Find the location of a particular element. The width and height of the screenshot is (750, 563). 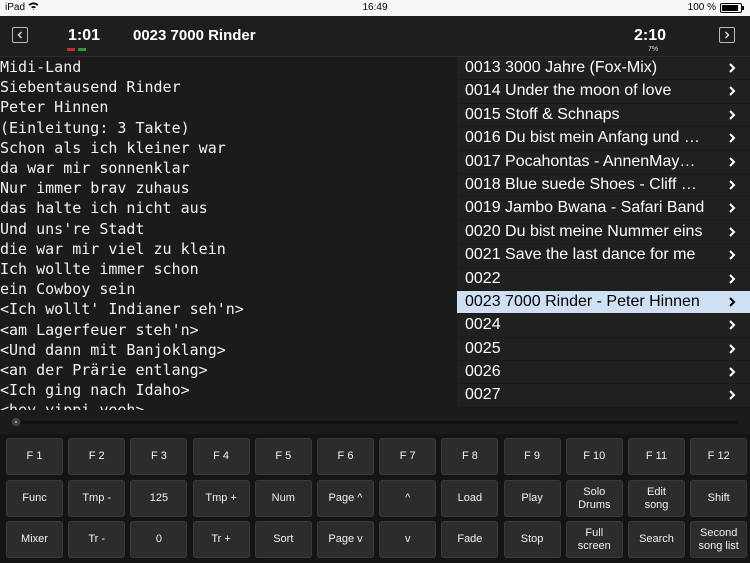

song-list-item: 0014 Under the moon of love is located at coordinates (603, 91).